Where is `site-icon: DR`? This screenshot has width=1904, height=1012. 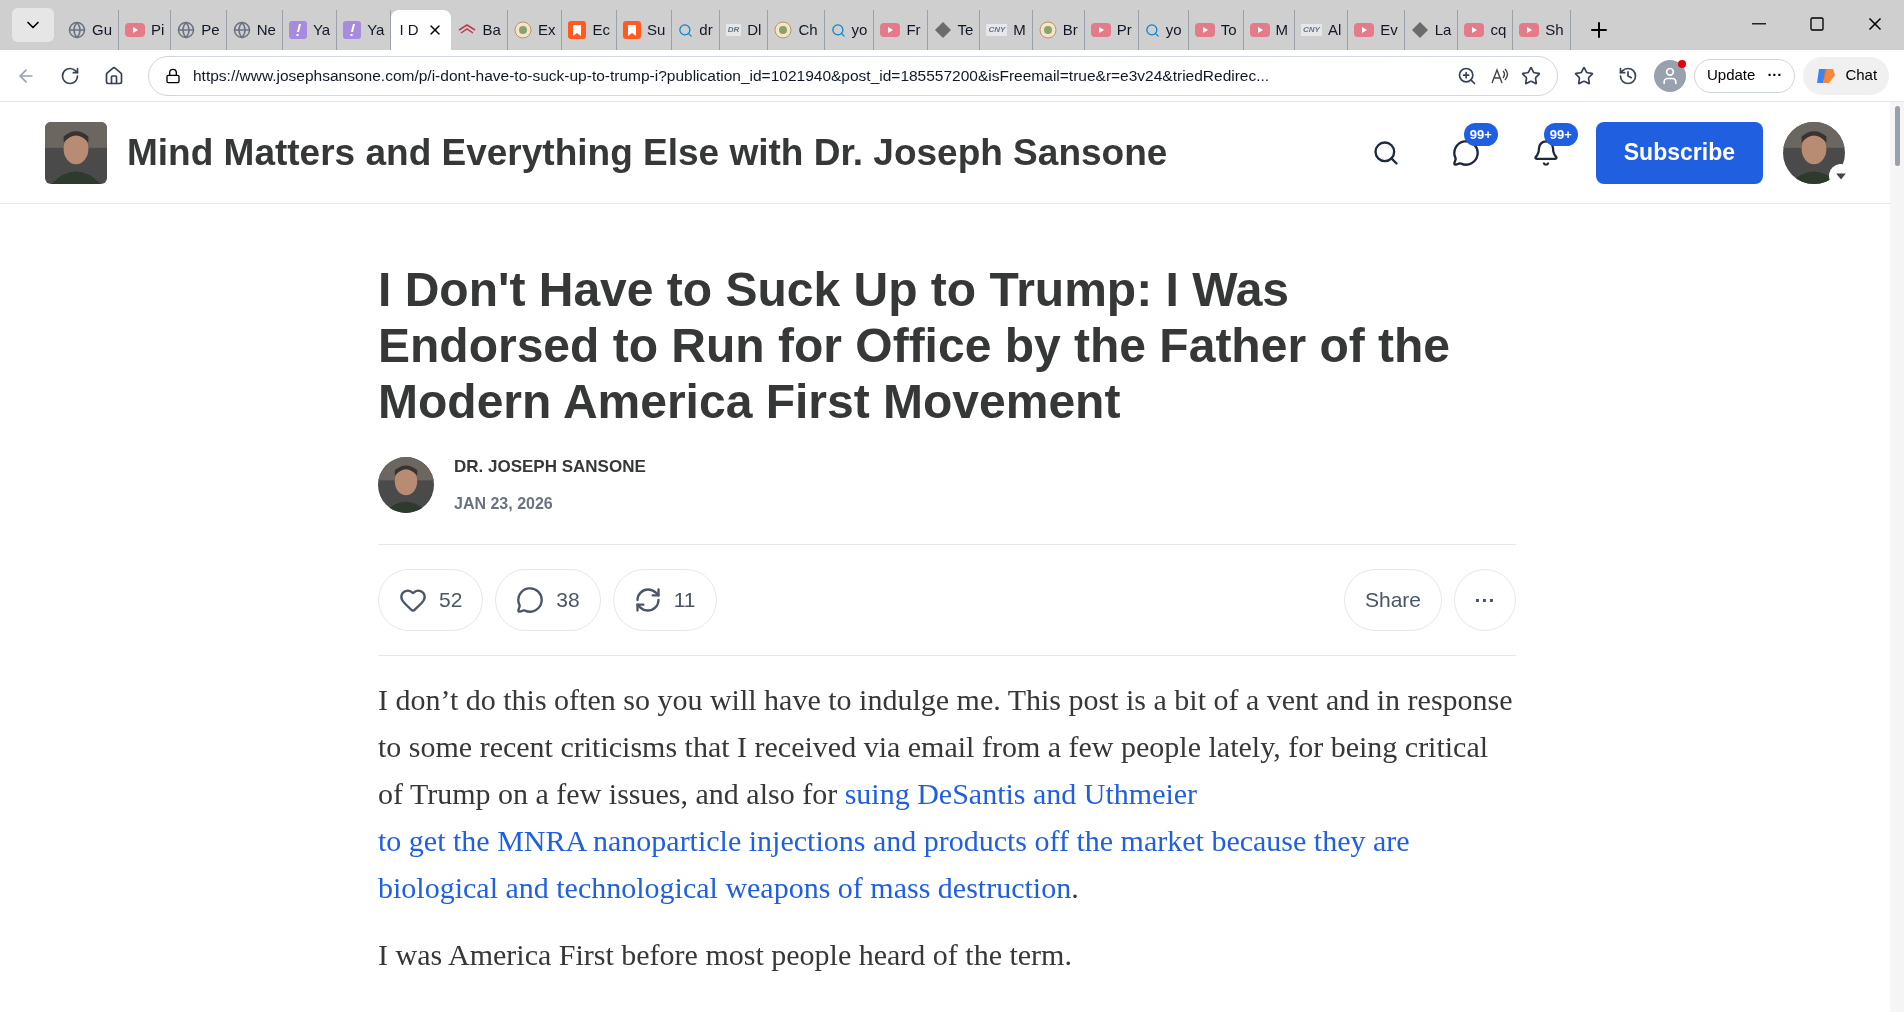 site-icon: DR is located at coordinates (733, 30).